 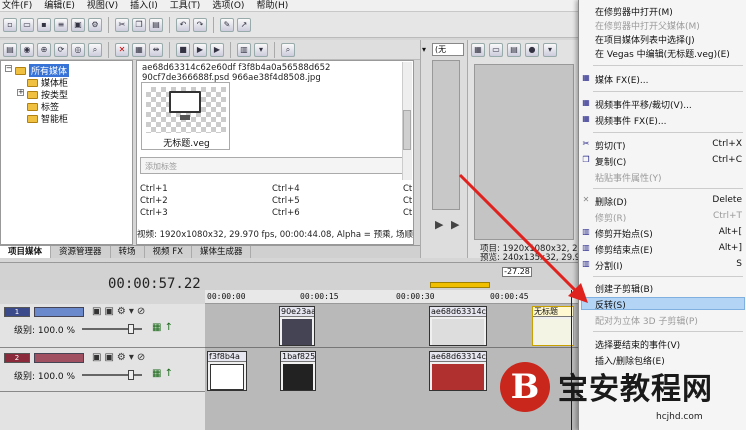 What do you see at coordinates (228, 6) in the screenshot?
I see `menu-options: 选项(O)` at bounding box center [228, 6].